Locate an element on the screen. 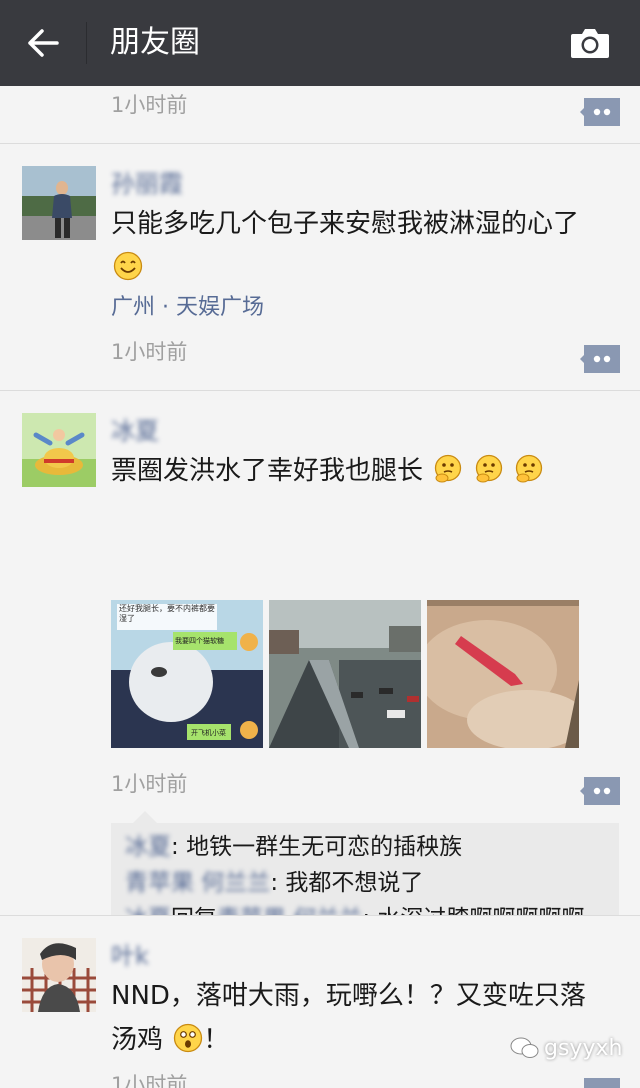  back-arrow-icon is located at coordinates (43, 43).